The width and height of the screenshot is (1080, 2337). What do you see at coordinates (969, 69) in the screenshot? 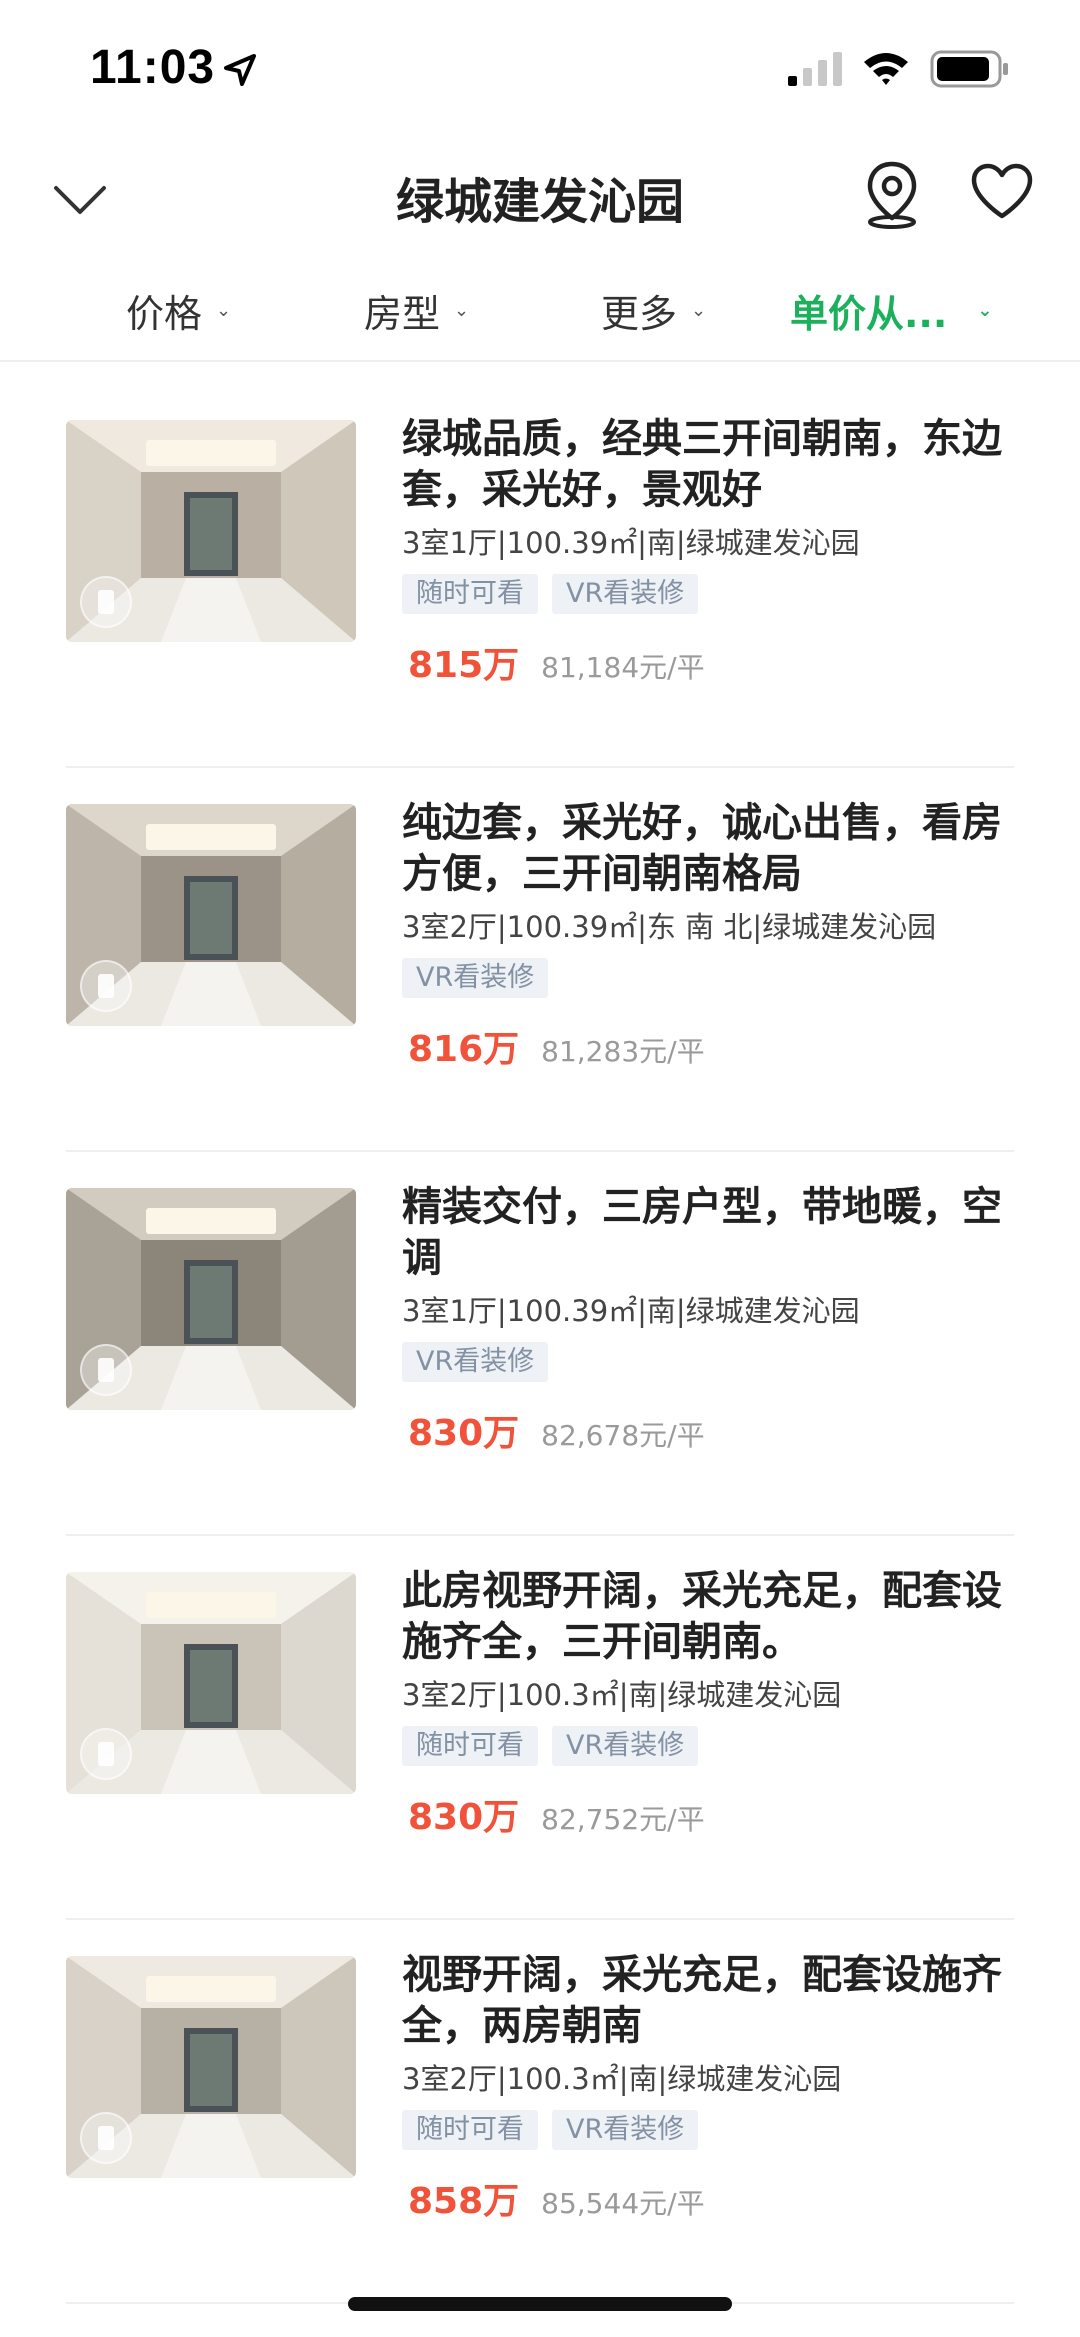
I see `battery-icon` at bounding box center [969, 69].